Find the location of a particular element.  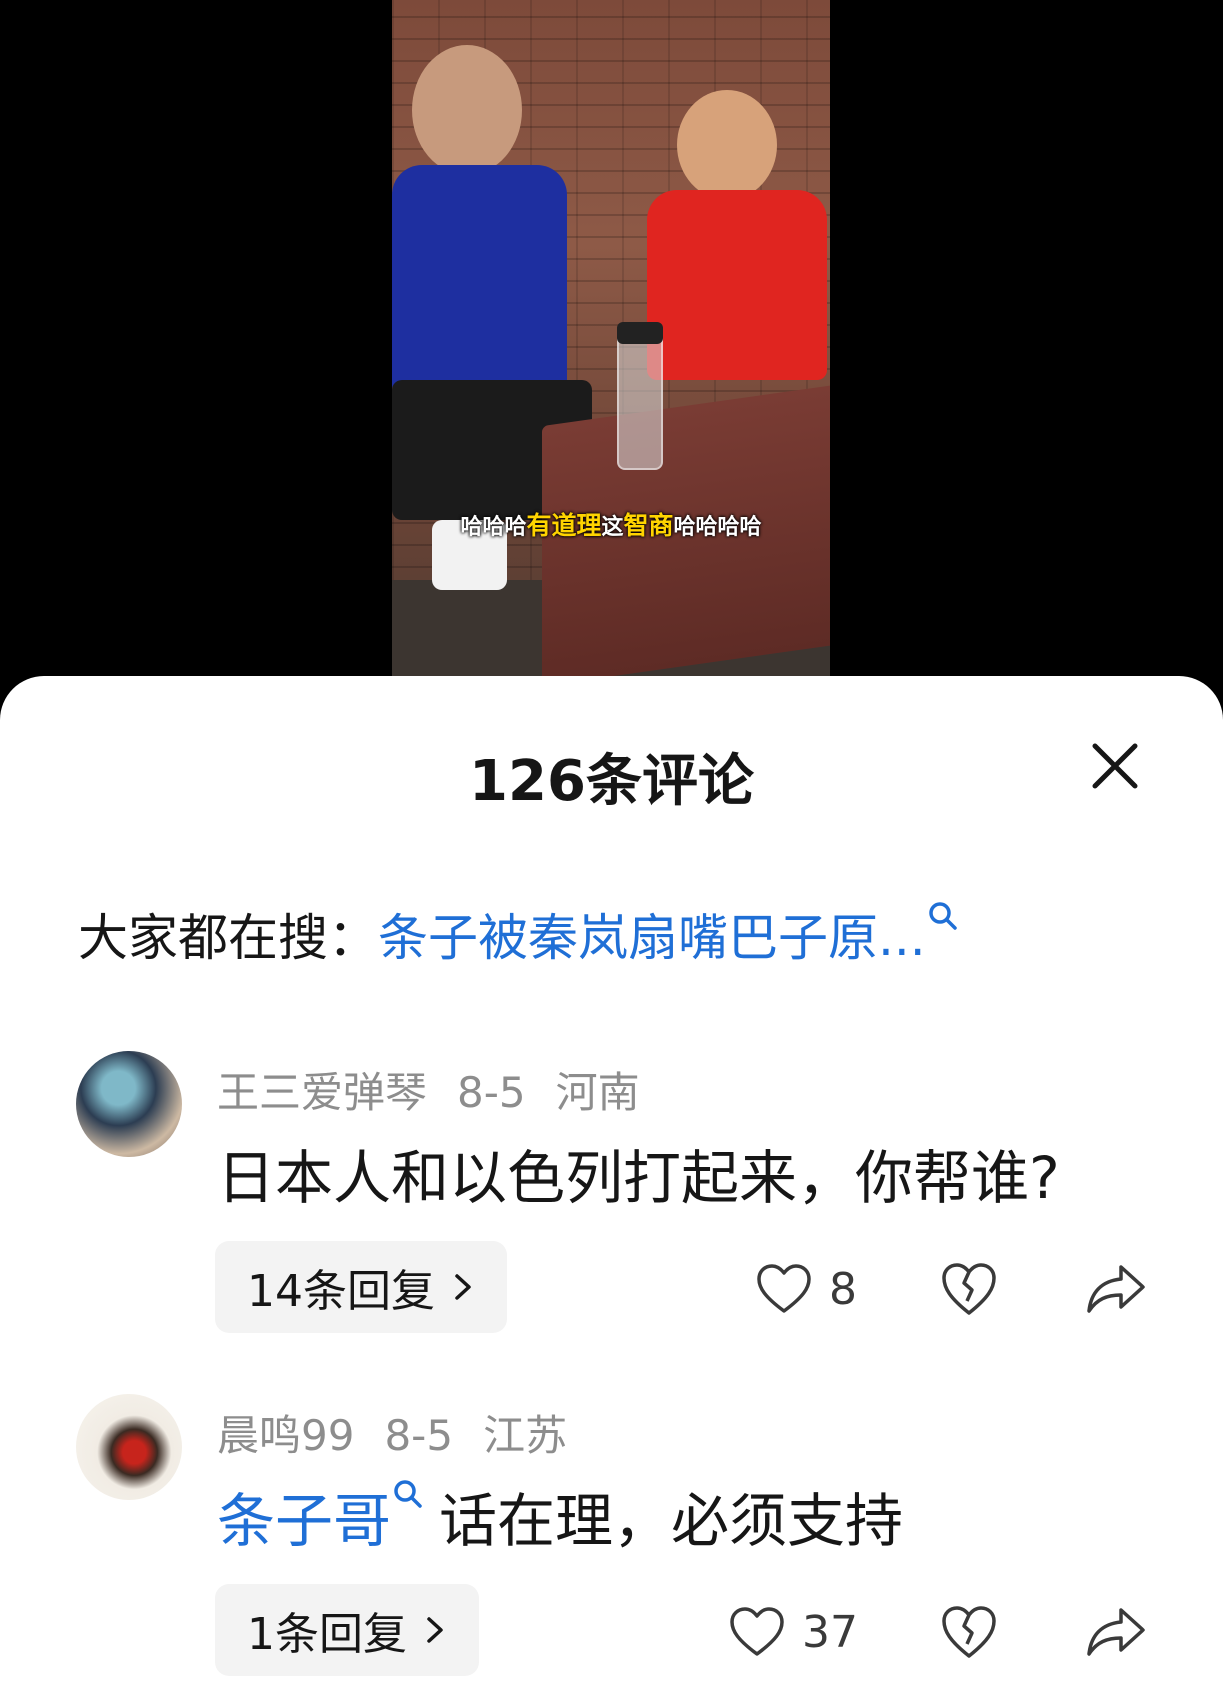

close-button is located at coordinates (1115, 766).